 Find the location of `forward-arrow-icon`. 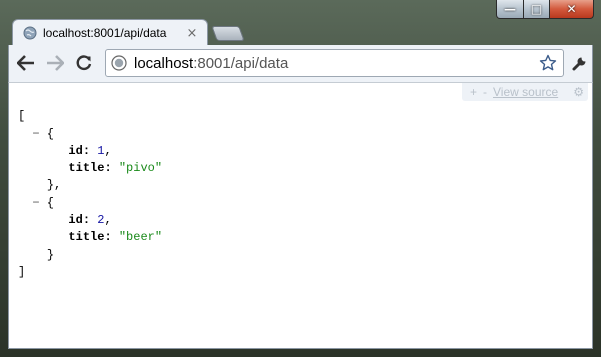

forward-arrow-icon is located at coordinates (55, 63).